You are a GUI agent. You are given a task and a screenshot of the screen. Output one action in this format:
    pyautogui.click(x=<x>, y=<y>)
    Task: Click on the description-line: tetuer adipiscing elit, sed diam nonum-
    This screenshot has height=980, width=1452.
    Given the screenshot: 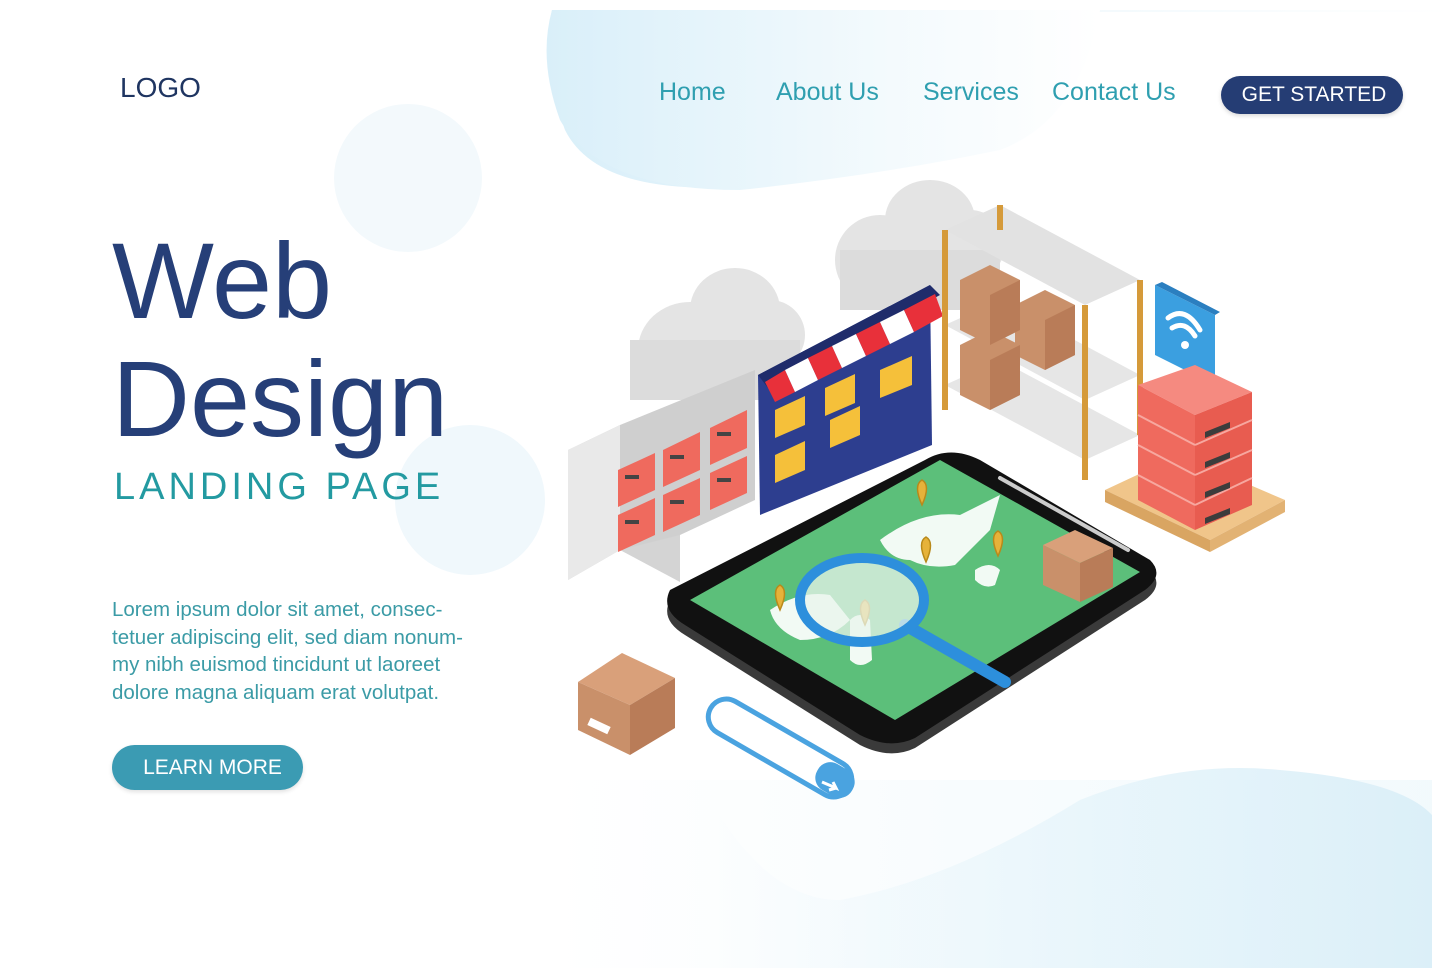 What is the action you would take?
    pyautogui.click(x=287, y=637)
    